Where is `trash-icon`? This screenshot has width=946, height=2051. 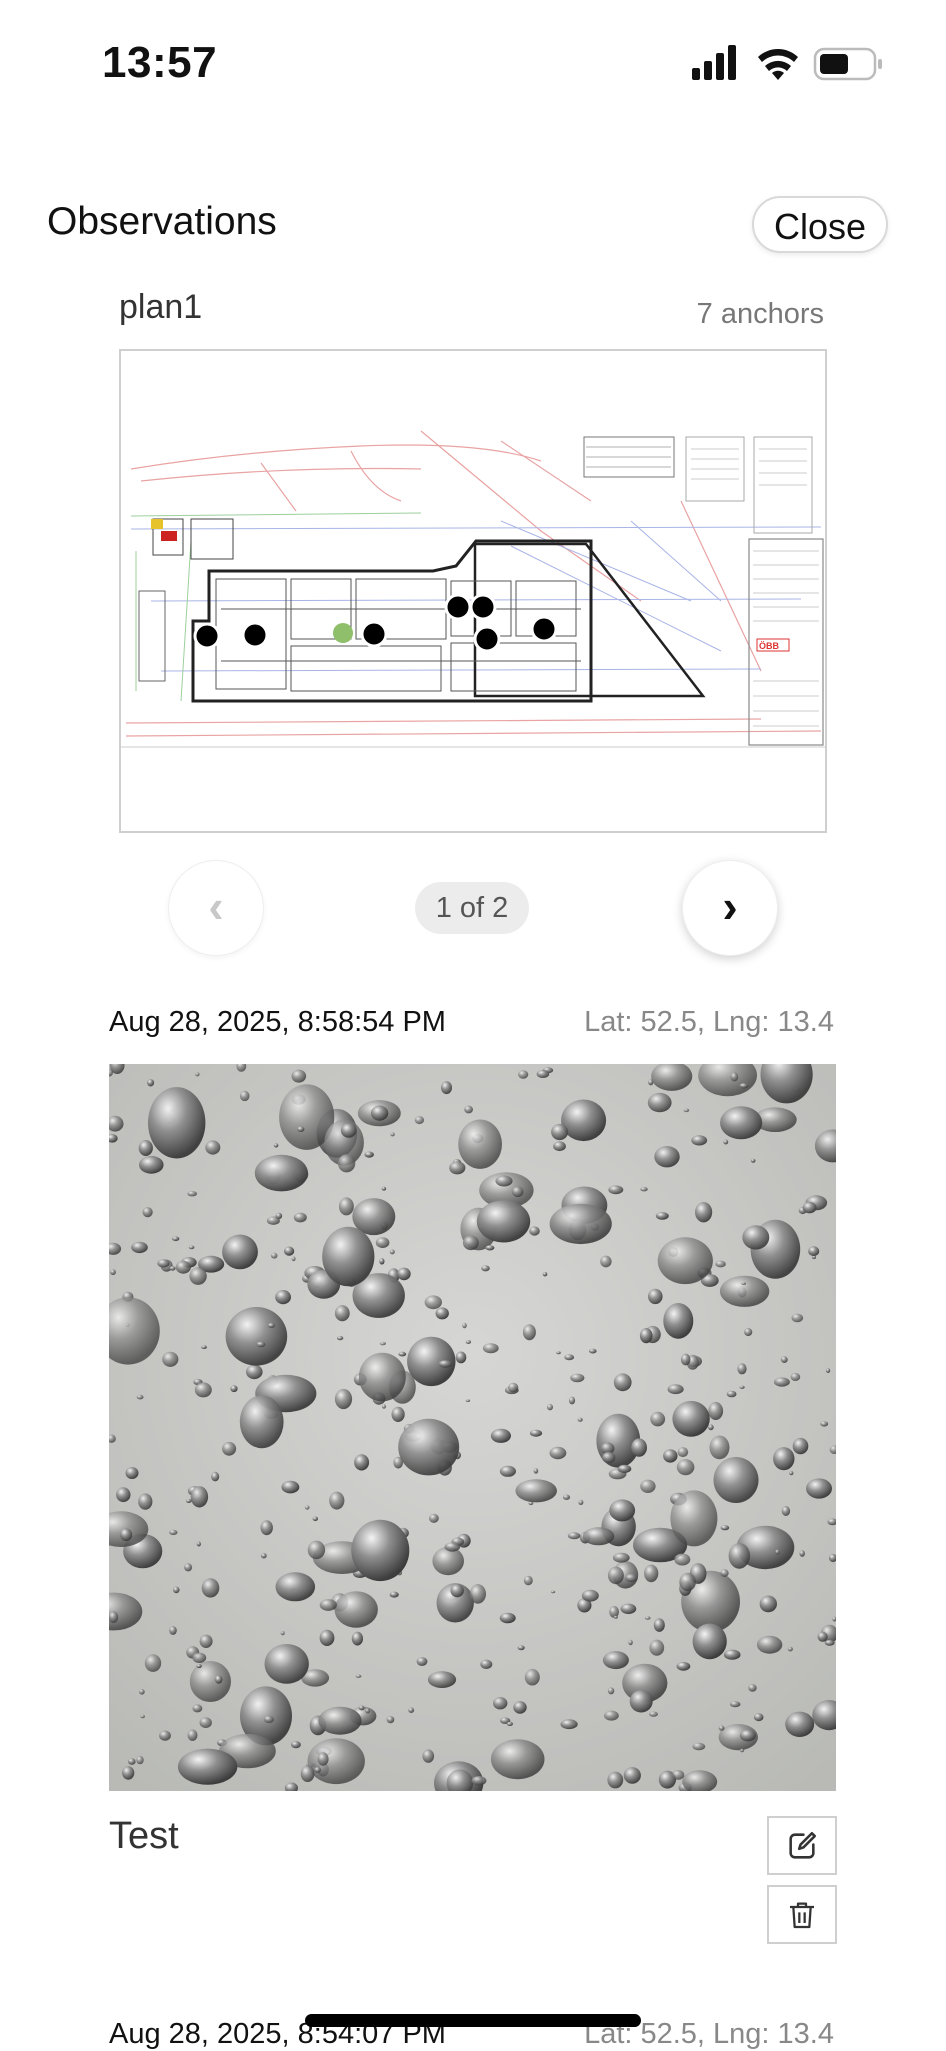 trash-icon is located at coordinates (802, 1915).